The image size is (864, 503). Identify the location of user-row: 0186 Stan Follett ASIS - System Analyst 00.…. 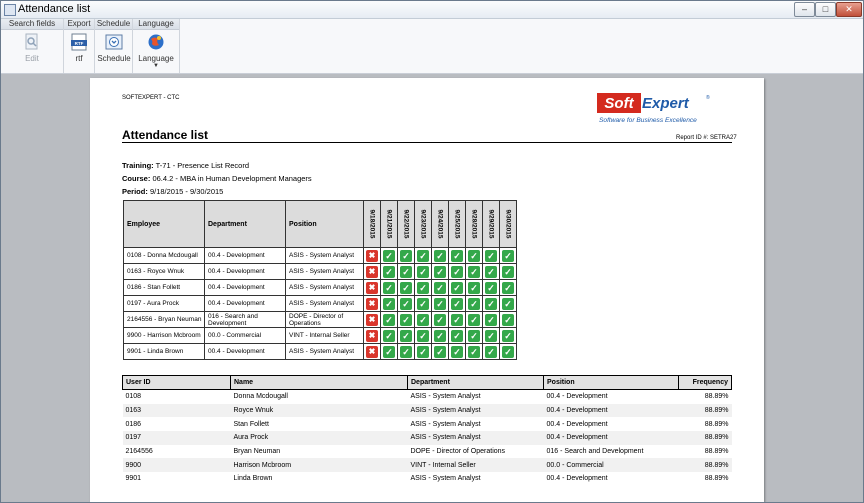
(427, 424).